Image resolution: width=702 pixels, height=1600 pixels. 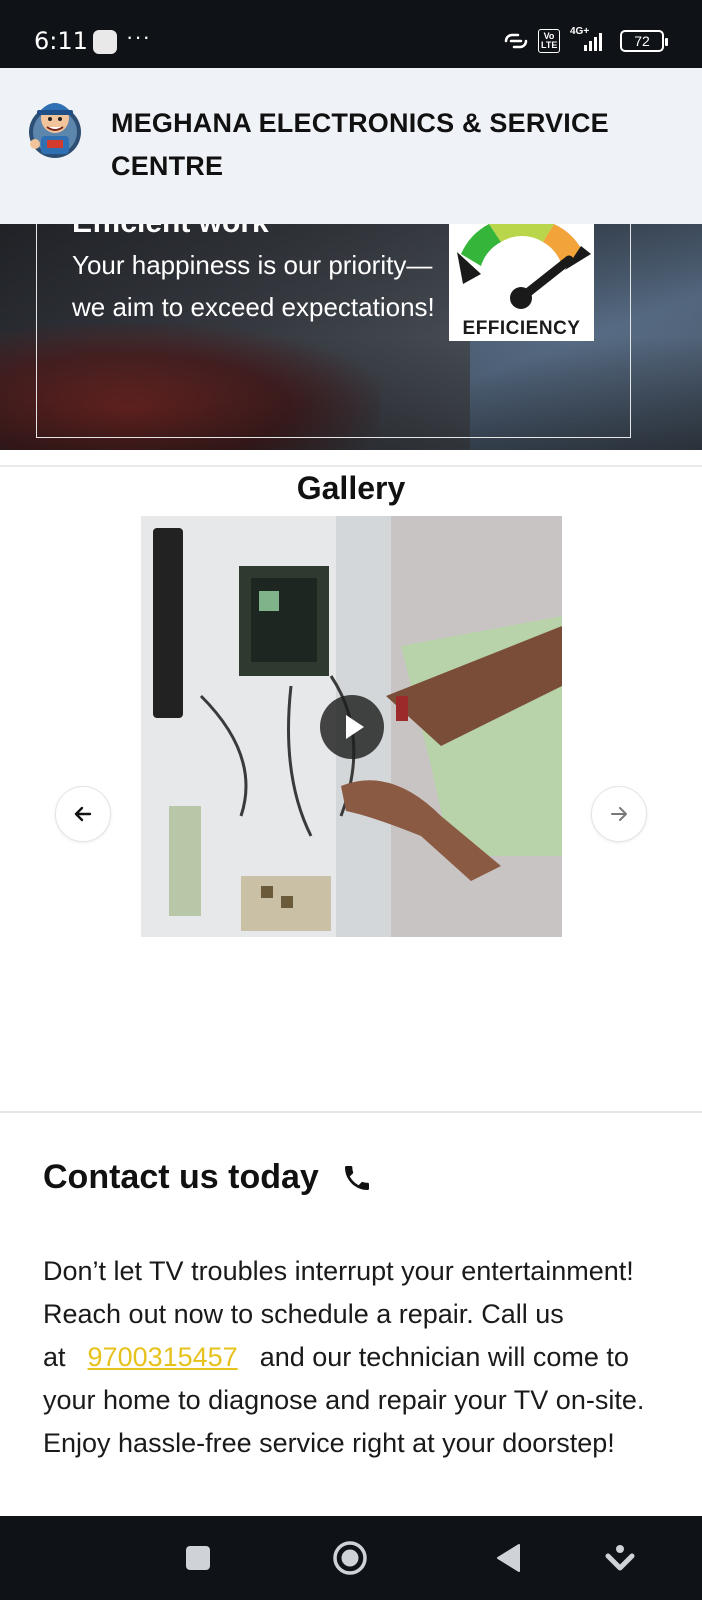 What do you see at coordinates (521, 282) in the screenshot?
I see `efficiency-badge: EFFICIENCY` at bounding box center [521, 282].